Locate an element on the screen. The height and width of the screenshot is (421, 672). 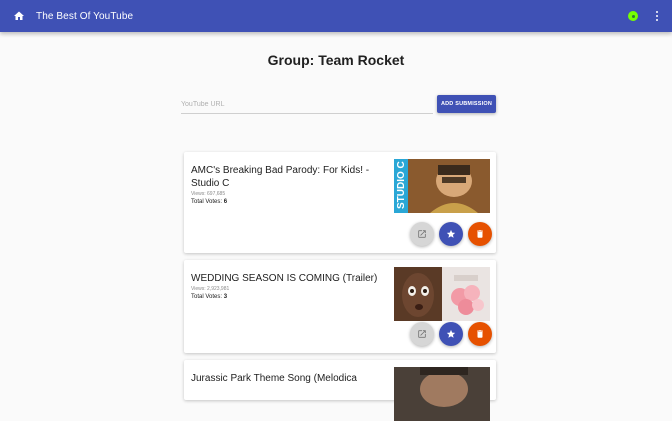
video-title: WEDDING SEASON IS COMING (Trailer) is located at coordinates (284, 278).